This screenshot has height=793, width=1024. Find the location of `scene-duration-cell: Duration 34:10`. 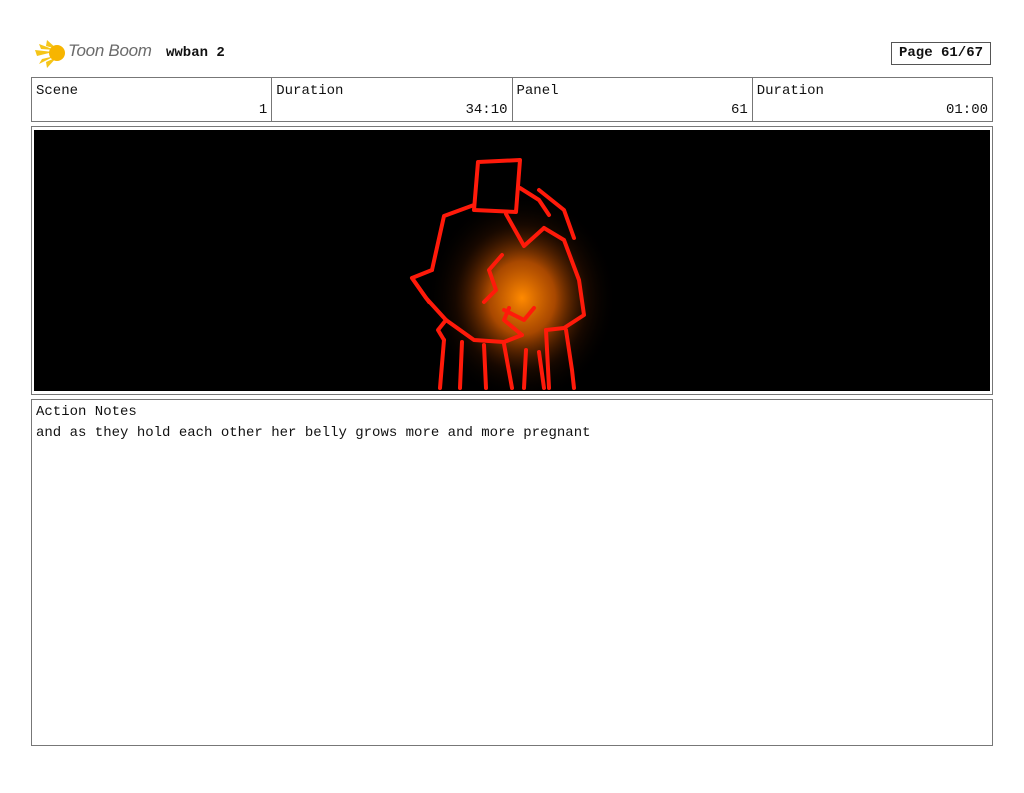

scene-duration-cell: Duration 34:10 is located at coordinates (392, 99).